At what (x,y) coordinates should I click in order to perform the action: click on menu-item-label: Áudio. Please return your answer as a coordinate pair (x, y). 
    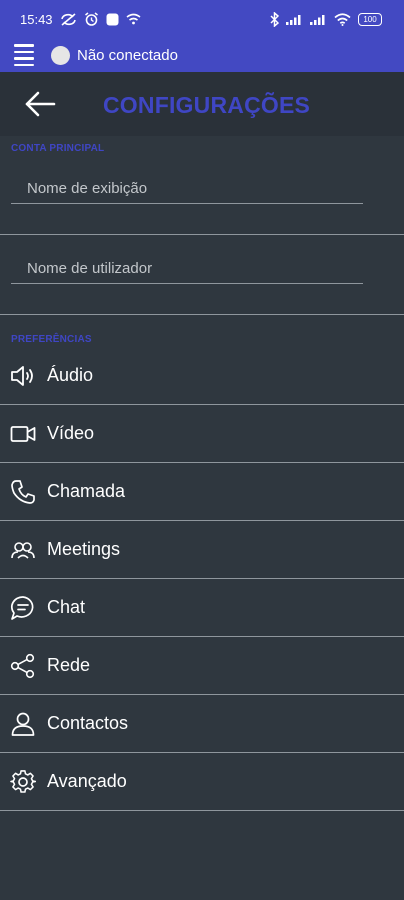
    Looking at the image, I should click on (70, 375).